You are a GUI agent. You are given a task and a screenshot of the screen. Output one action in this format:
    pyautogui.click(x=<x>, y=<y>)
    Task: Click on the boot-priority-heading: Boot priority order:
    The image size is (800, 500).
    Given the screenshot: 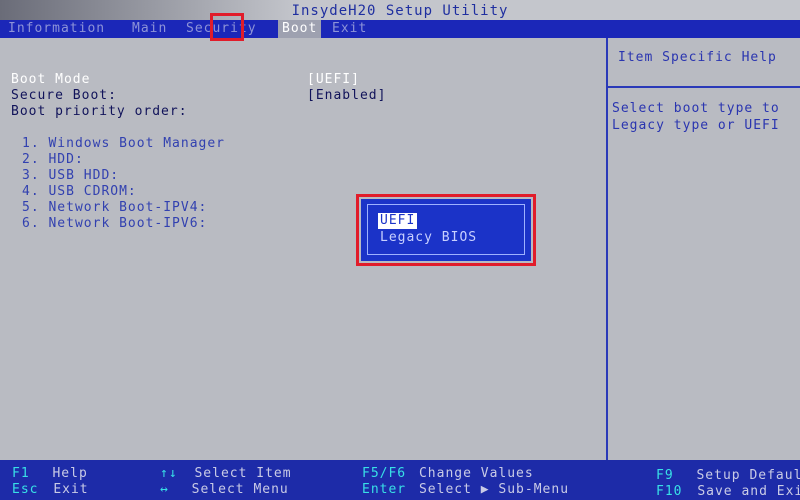 What is the action you would take?
    pyautogui.click(x=99, y=111)
    